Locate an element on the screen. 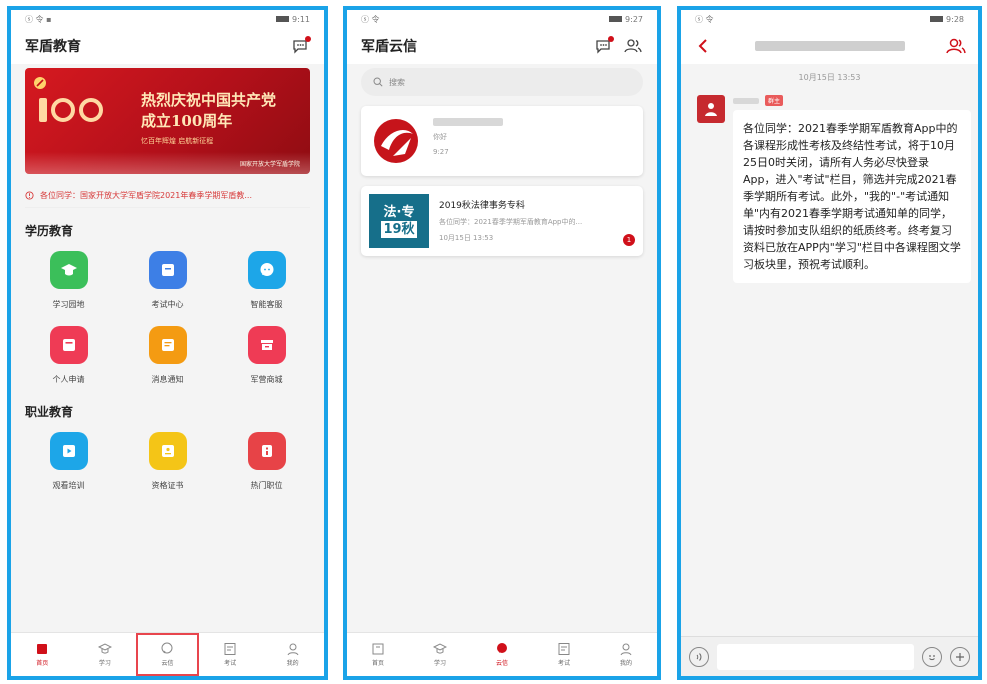 This screenshot has width=987, height=684. cap-icon is located at coordinates (440, 648).